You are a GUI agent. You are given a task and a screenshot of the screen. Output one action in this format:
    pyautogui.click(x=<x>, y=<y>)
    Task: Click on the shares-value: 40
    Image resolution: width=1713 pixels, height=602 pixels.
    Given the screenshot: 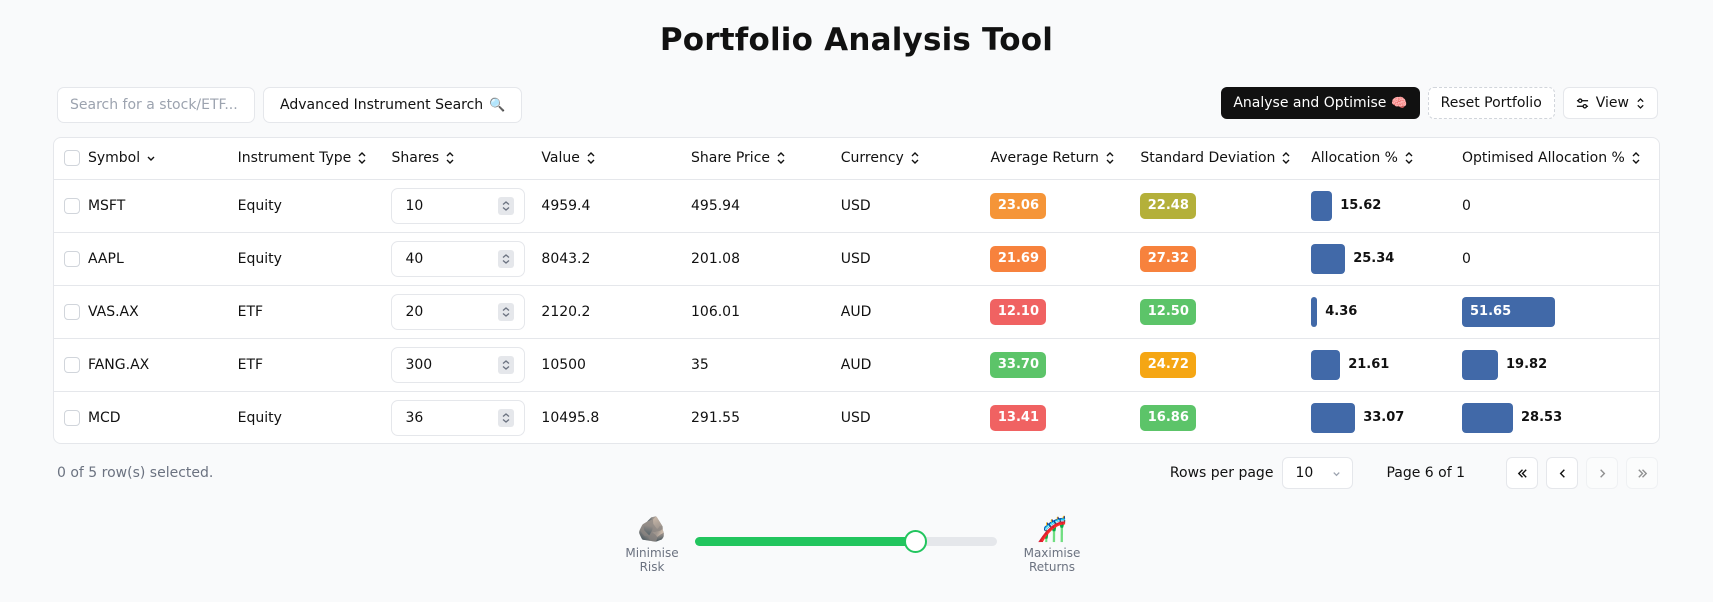 What is the action you would take?
    pyautogui.click(x=414, y=258)
    